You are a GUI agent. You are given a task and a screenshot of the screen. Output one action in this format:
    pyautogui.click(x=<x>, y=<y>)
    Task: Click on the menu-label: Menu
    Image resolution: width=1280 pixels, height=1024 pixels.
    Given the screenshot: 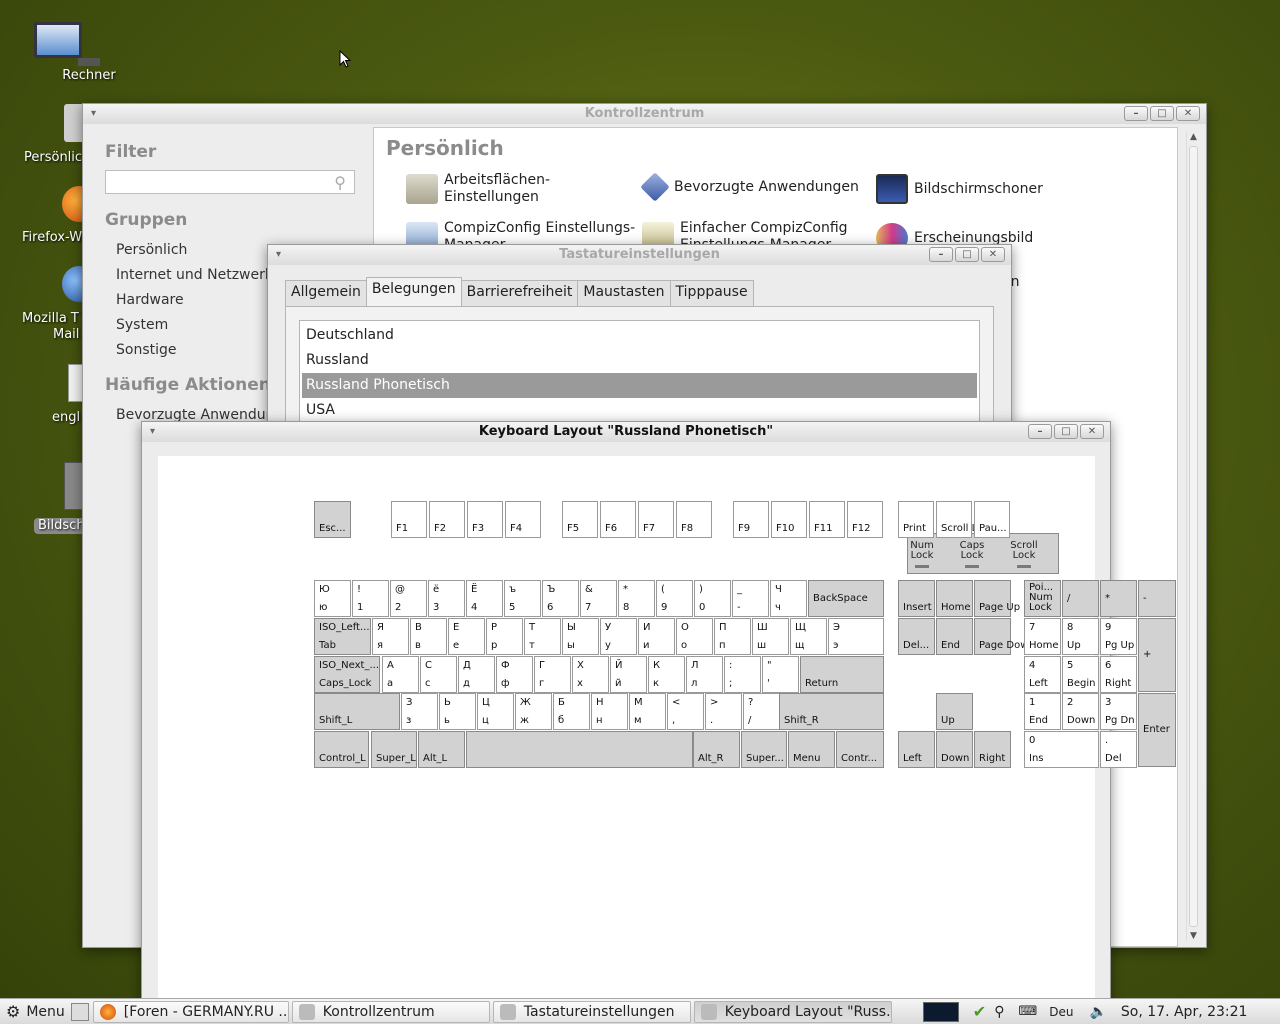 What is the action you would take?
    pyautogui.click(x=45, y=1011)
    